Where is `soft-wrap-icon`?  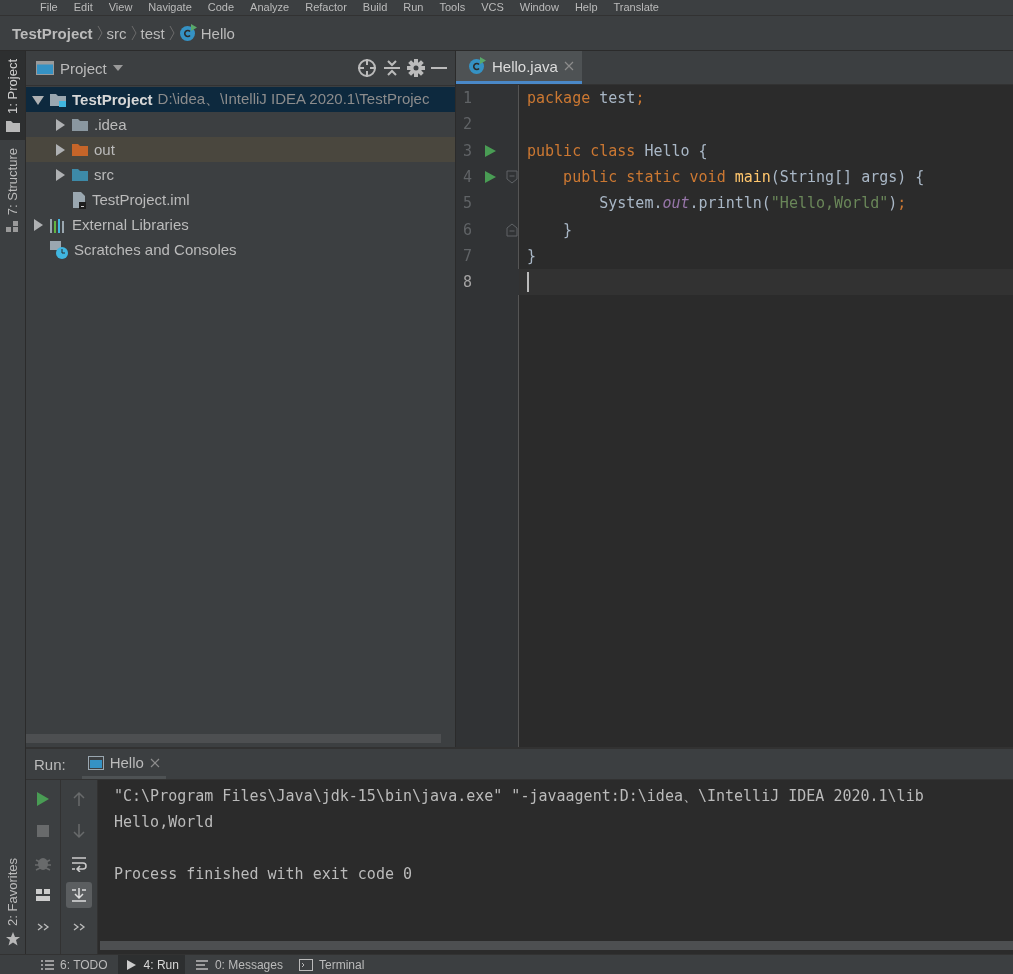
soft-wrap-icon is located at coordinates (79, 863).